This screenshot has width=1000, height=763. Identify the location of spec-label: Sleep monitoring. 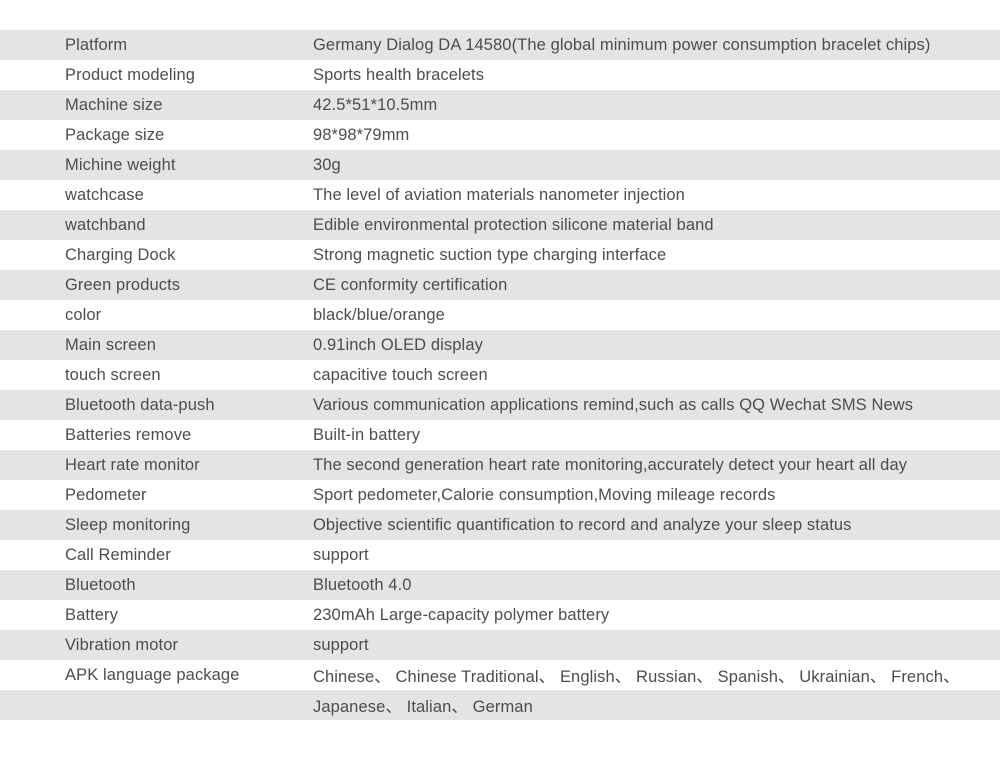
(128, 524).